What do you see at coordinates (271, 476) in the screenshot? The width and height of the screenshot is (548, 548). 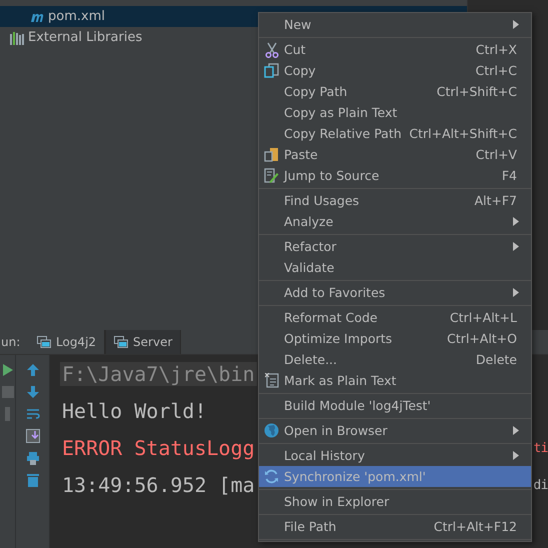 I see `sync-icon` at bounding box center [271, 476].